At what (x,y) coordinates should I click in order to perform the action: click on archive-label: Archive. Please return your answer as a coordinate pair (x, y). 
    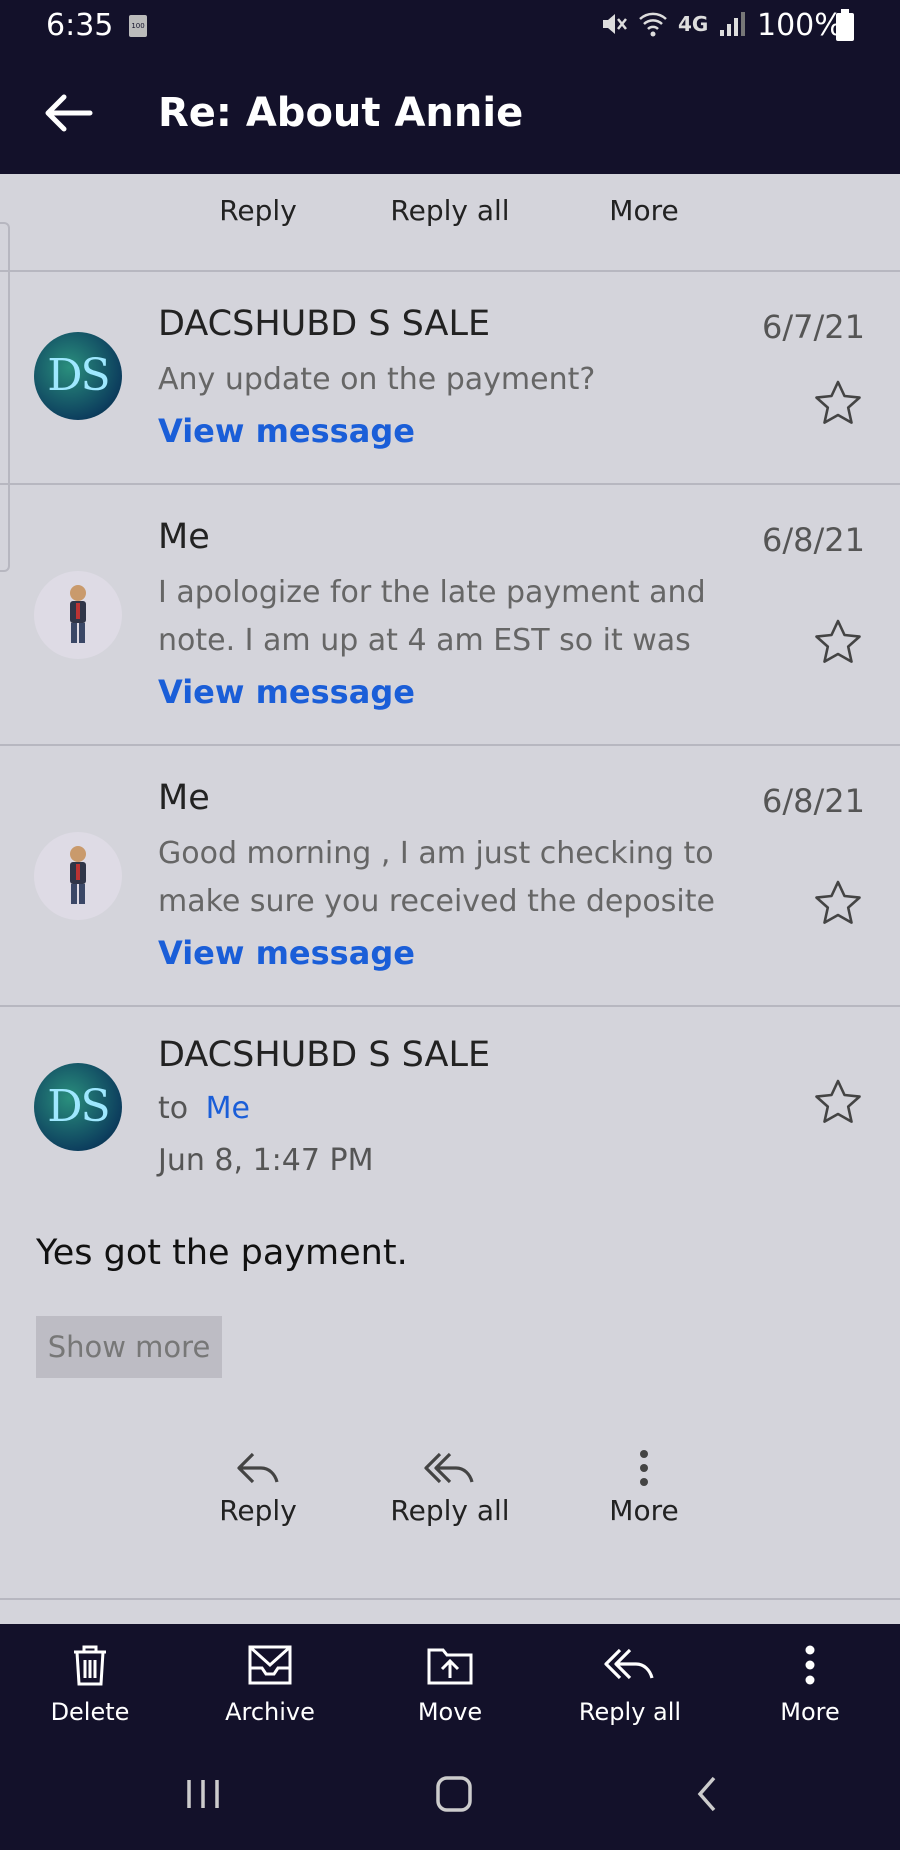
    Looking at the image, I should click on (270, 1712).